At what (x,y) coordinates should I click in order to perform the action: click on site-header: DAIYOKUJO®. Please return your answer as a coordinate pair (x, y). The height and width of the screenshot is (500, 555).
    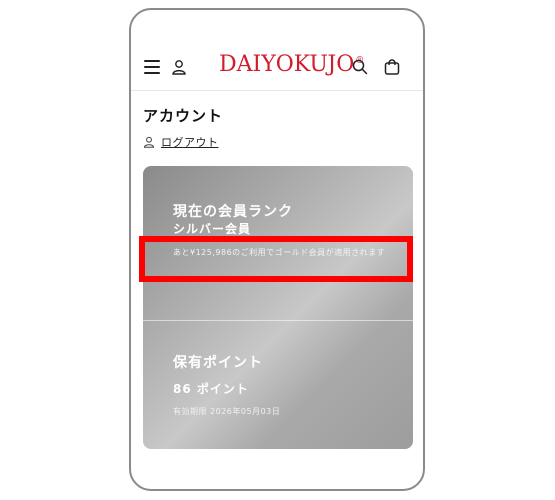
    Looking at the image, I should click on (277, 67).